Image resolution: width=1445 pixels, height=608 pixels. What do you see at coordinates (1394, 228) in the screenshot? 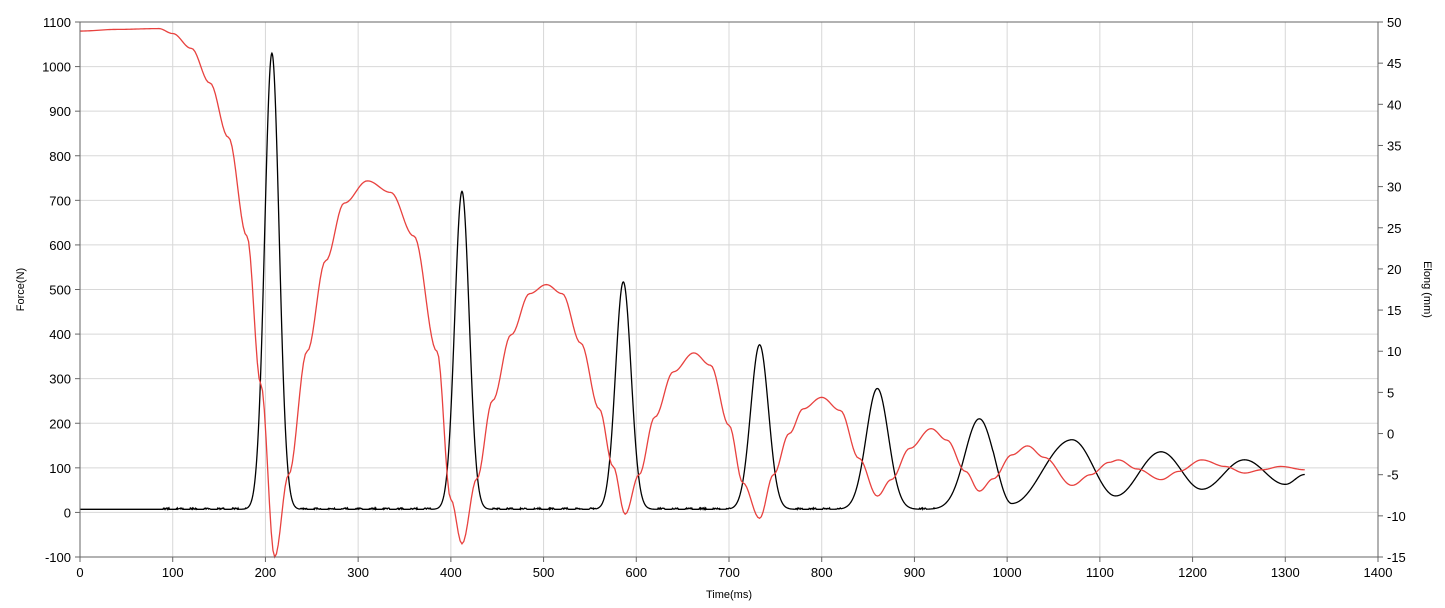
I see `y-right-tick-label: 25` at bounding box center [1394, 228].